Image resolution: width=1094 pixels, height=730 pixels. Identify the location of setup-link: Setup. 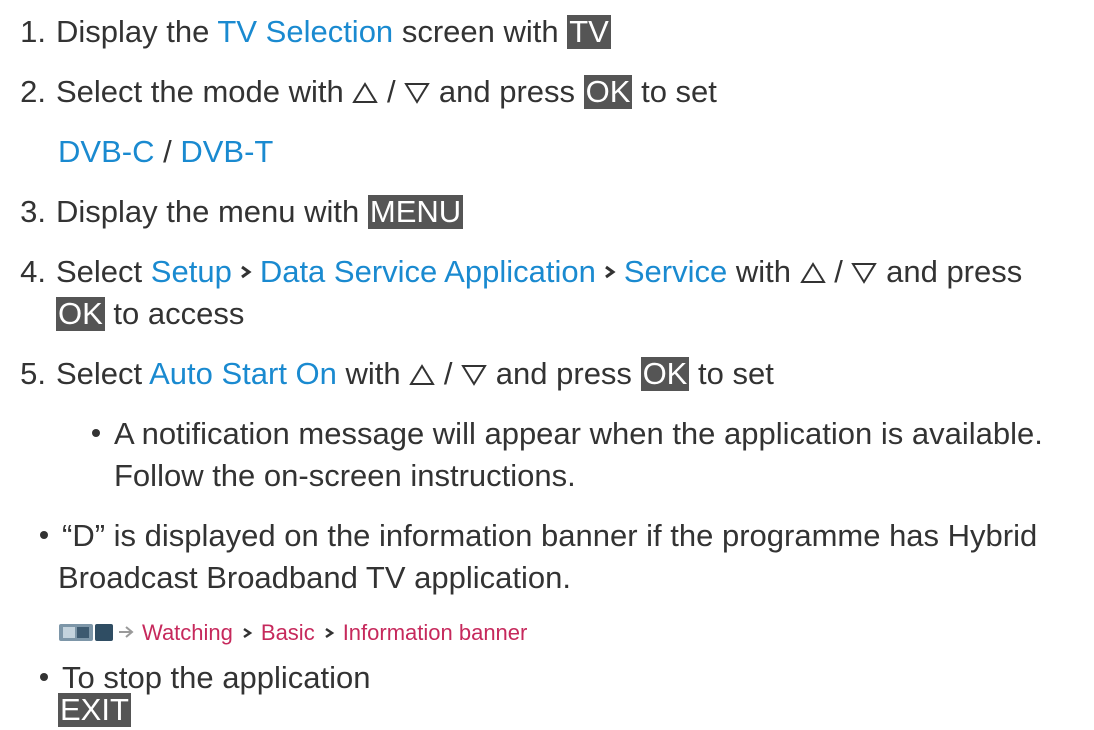
(191, 271).